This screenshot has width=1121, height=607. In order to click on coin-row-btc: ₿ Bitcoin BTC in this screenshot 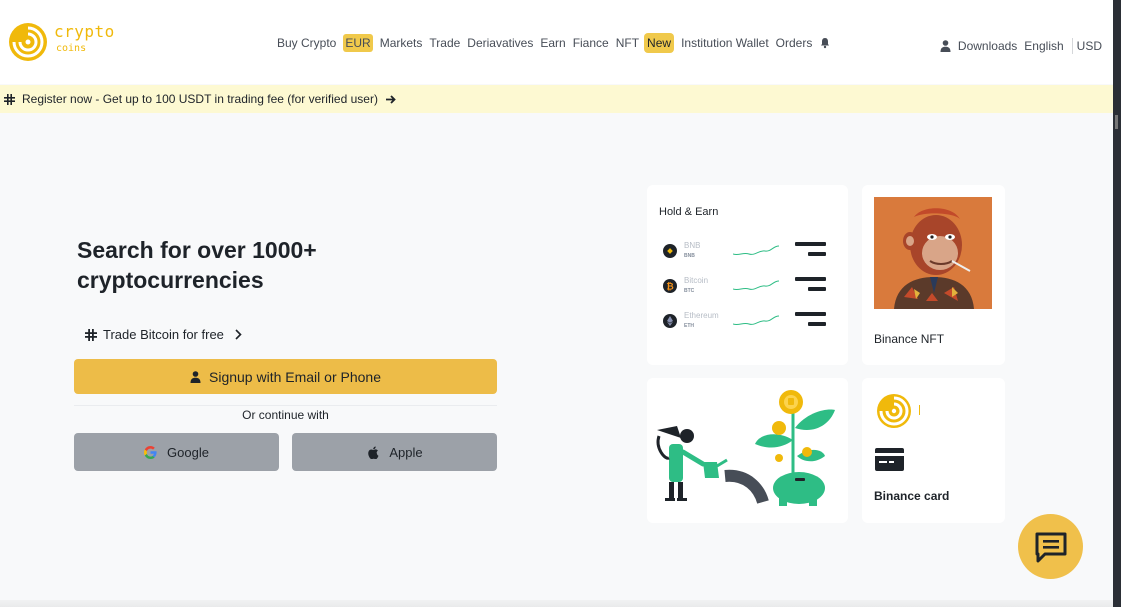, I will do `click(748, 287)`.